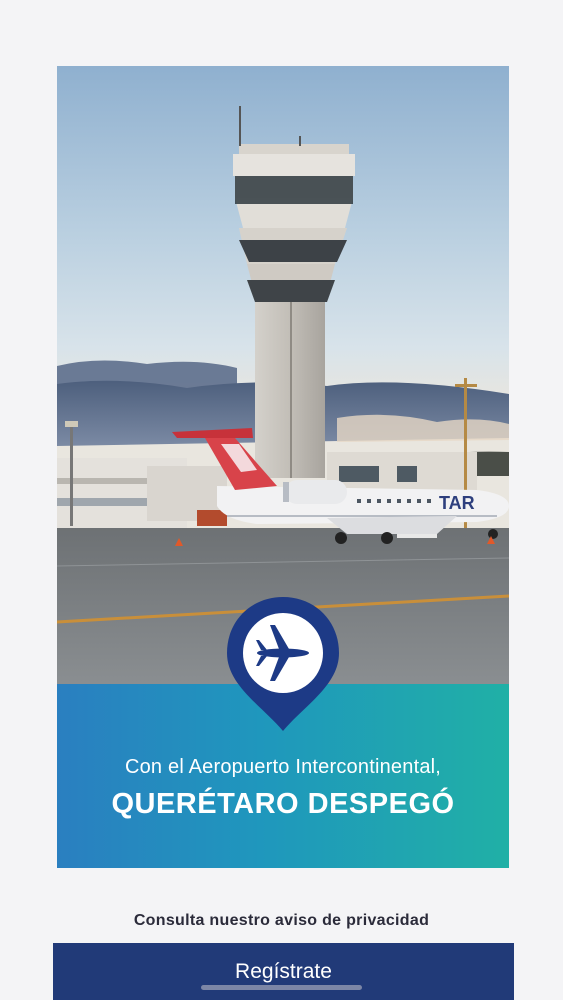 The width and height of the screenshot is (563, 1000). What do you see at coordinates (283, 664) in the screenshot?
I see `airplane-location-pin-icon` at bounding box center [283, 664].